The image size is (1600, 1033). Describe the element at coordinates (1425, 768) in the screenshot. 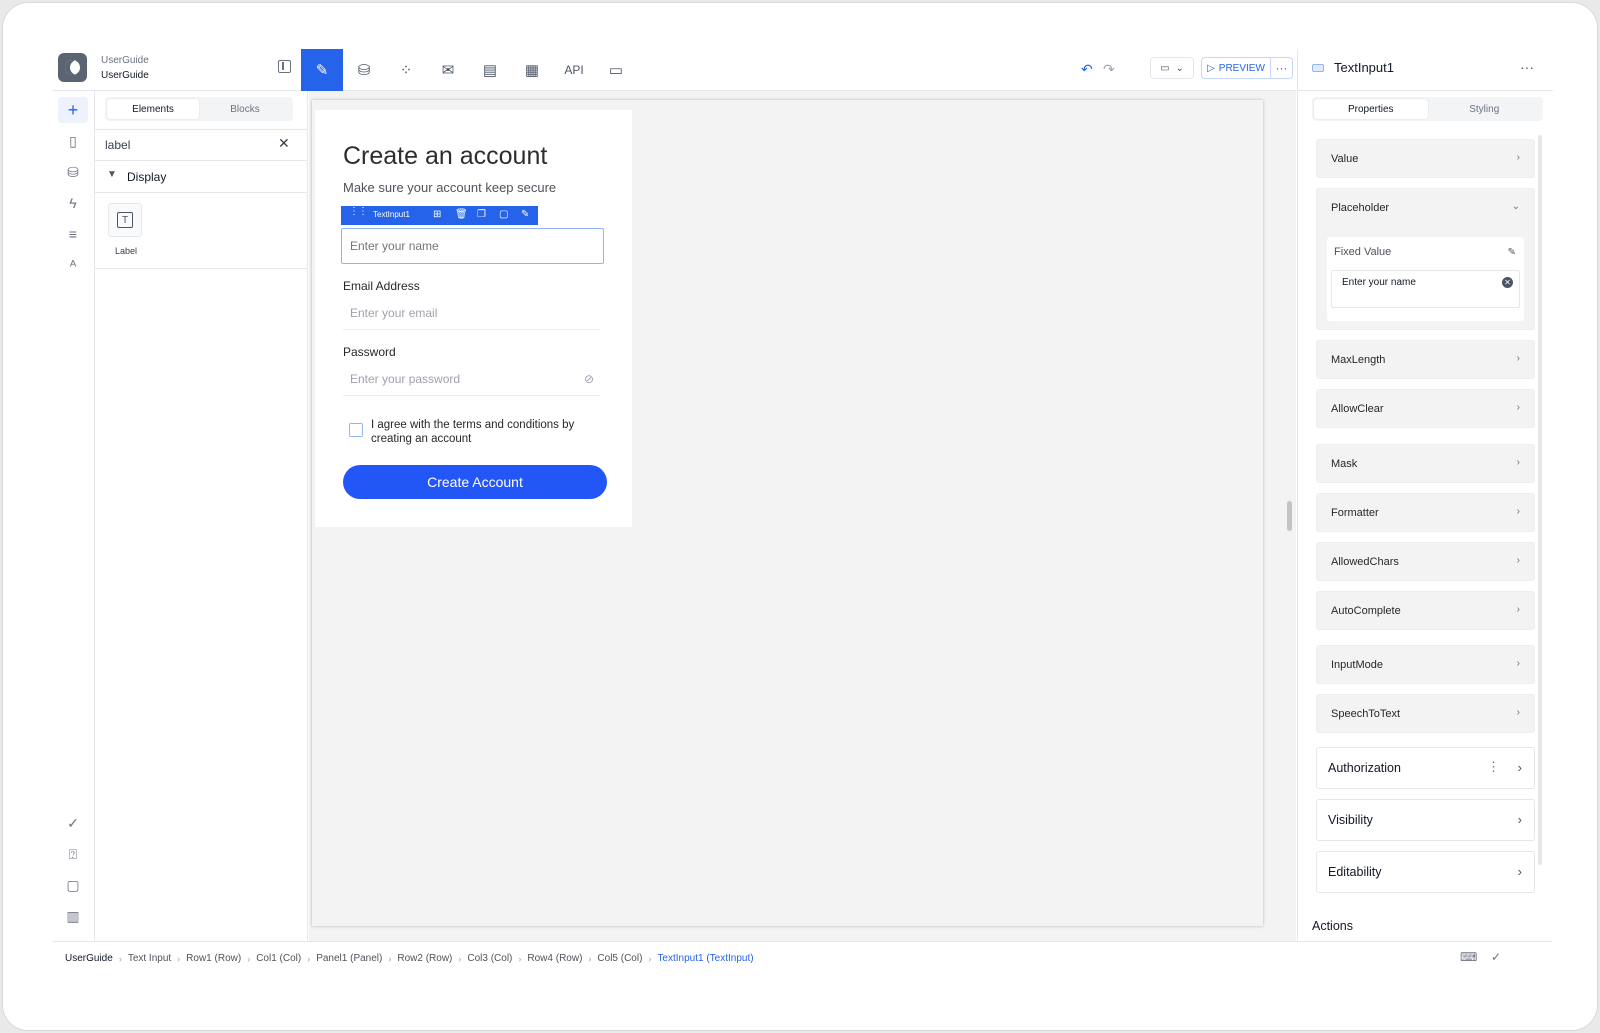

I see `section-authorization: Authorization ⋮ ›` at that location.